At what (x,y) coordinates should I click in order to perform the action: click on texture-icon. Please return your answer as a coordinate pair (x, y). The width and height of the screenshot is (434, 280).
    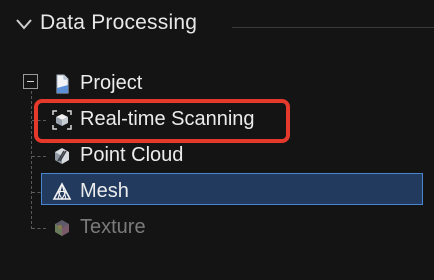
    Looking at the image, I should click on (62, 228).